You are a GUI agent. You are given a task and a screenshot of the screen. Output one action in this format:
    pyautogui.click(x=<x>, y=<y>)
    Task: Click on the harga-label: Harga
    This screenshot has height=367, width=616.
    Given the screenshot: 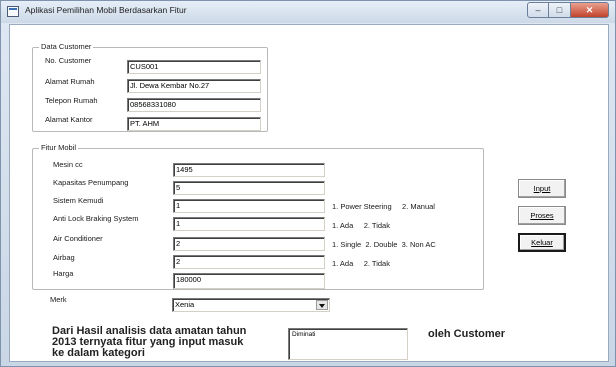 What is the action you would take?
    pyautogui.click(x=63, y=273)
    